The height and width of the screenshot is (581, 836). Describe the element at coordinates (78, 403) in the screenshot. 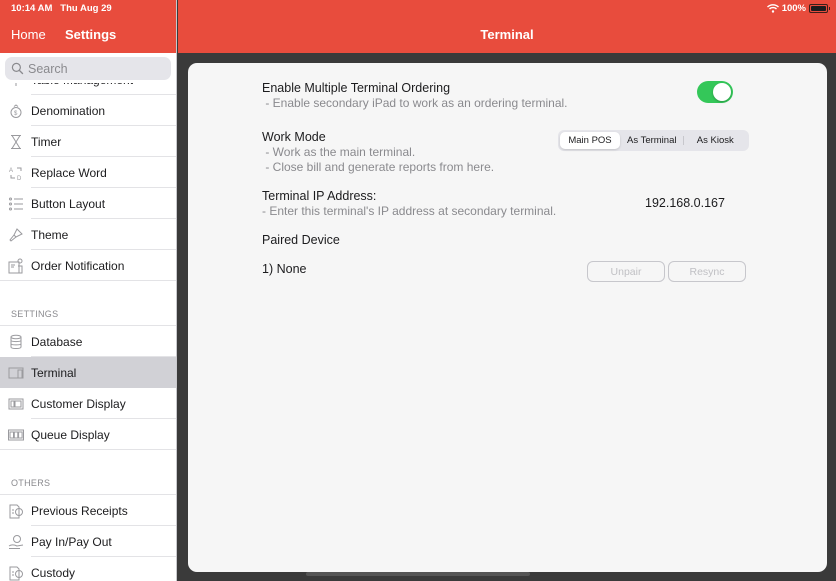

I see `sidebar-item-label: Customer Display` at that location.